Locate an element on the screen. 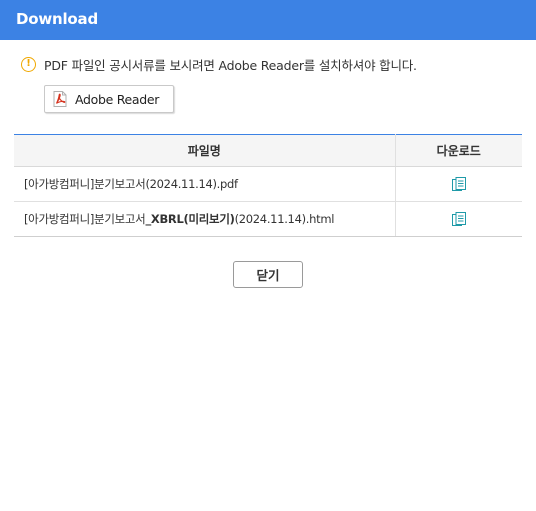 The height and width of the screenshot is (511, 536). adobe-reader-button: Adobe Reader is located at coordinates (109, 99).